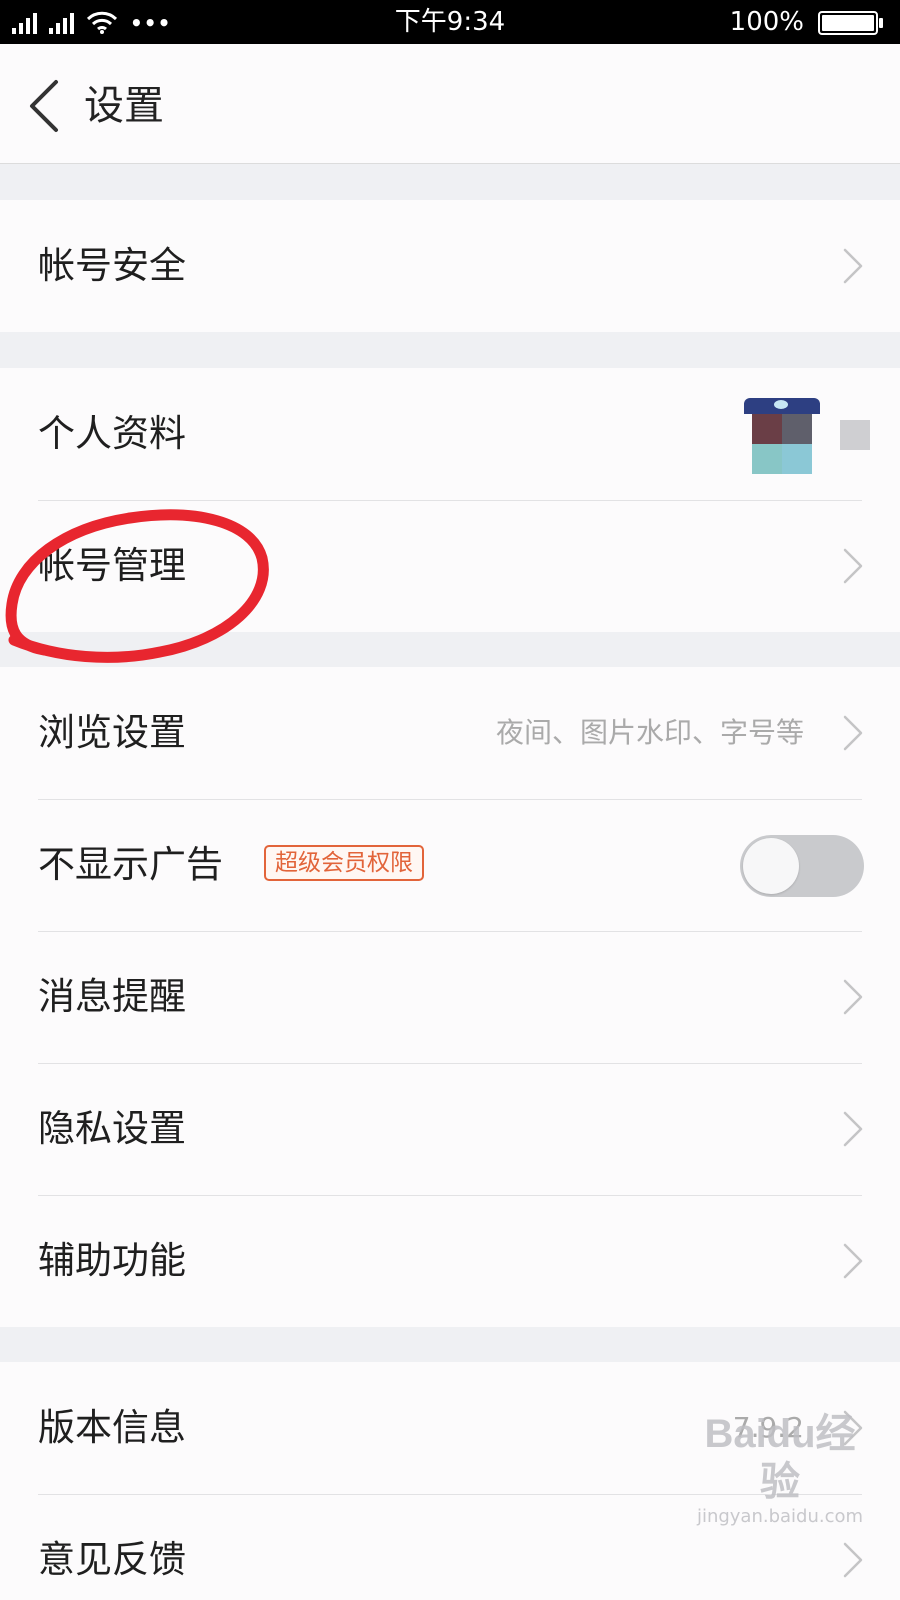 This screenshot has width=900, height=1600. Describe the element at coordinates (112, 433) in the screenshot. I see `row-label: 个人资料` at that location.